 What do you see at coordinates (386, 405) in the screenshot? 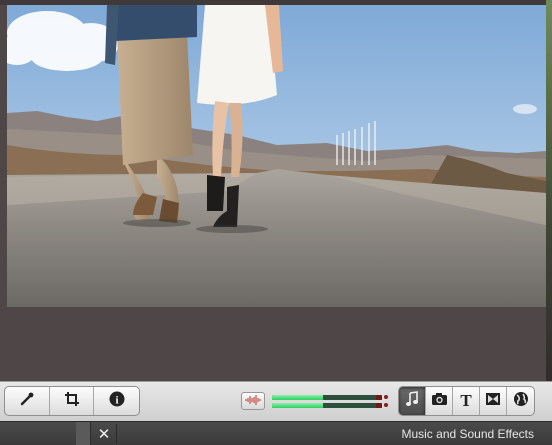
I see `audio-clip-indicator-right` at bounding box center [386, 405].